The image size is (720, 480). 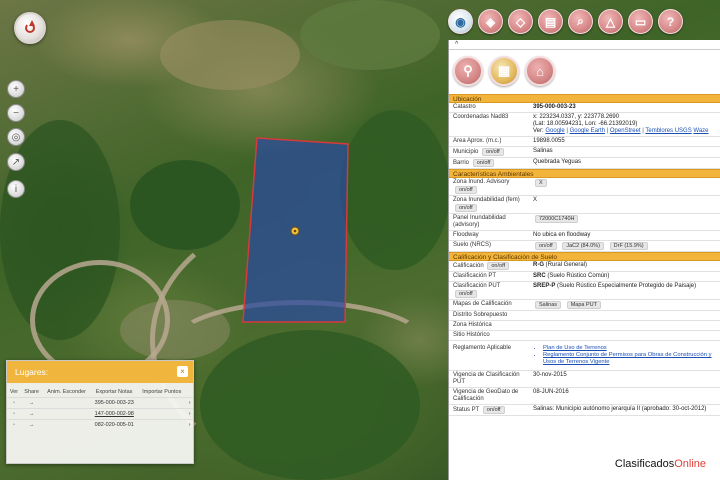 What do you see at coordinates (624, 219) in the screenshot?
I see `value: 72000C1740H` at bounding box center [624, 219].